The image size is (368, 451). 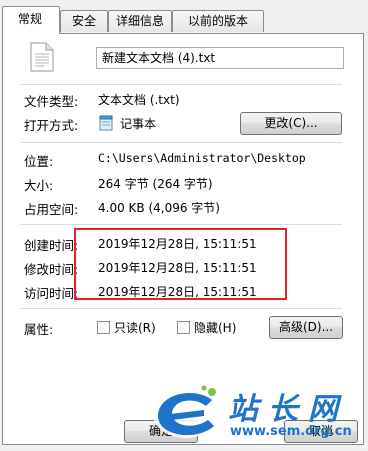 I want to click on readonly-checkbox, so click(x=103, y=327).